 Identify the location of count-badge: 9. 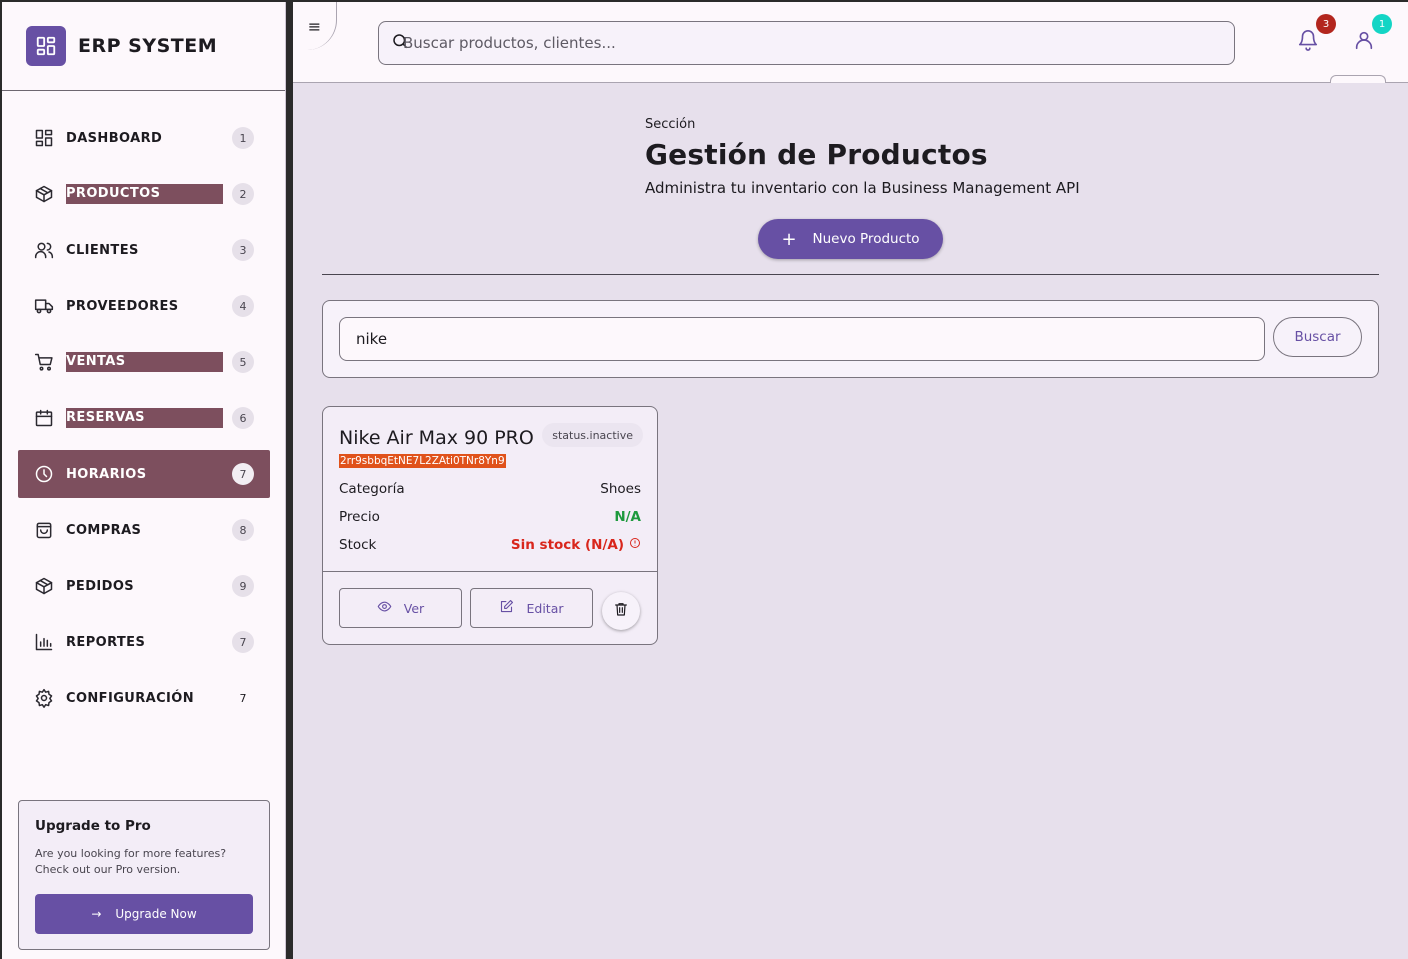
(243, 586).